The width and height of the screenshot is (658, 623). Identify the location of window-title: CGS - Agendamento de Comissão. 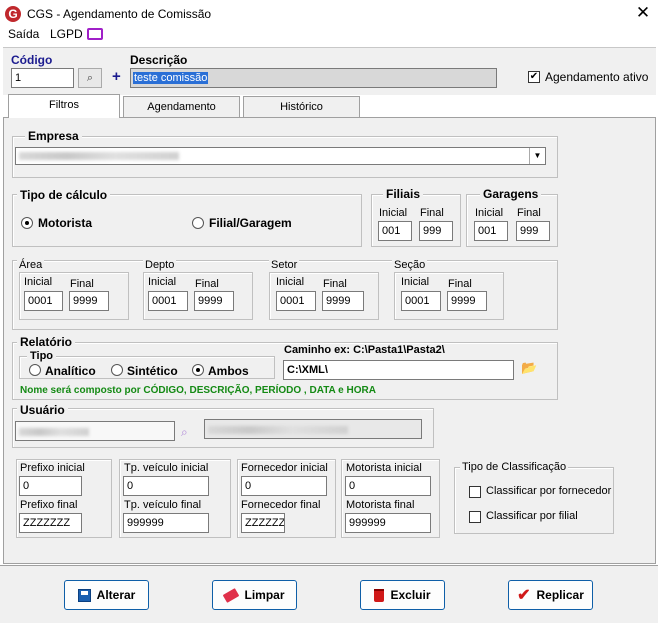
(119, 14).